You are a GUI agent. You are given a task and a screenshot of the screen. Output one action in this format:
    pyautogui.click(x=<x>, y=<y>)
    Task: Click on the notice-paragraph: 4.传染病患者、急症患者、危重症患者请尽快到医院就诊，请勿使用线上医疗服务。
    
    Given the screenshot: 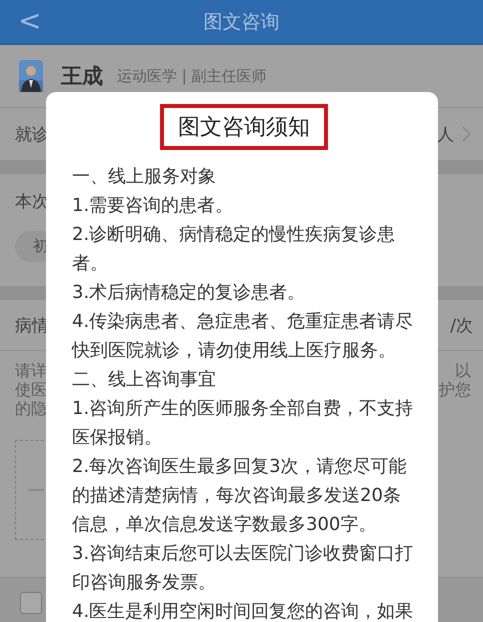 What is the action you would take?
    pyautogui.click(x=243, y=336)
    